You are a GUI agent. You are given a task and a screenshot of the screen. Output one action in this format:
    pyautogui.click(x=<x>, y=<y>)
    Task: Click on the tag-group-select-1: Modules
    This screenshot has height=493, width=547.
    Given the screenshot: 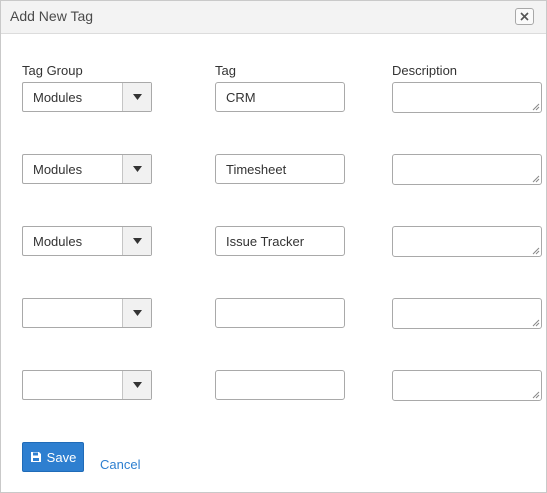 What is the action you would take?
    pyautogui.click(x=87, y=97)
    